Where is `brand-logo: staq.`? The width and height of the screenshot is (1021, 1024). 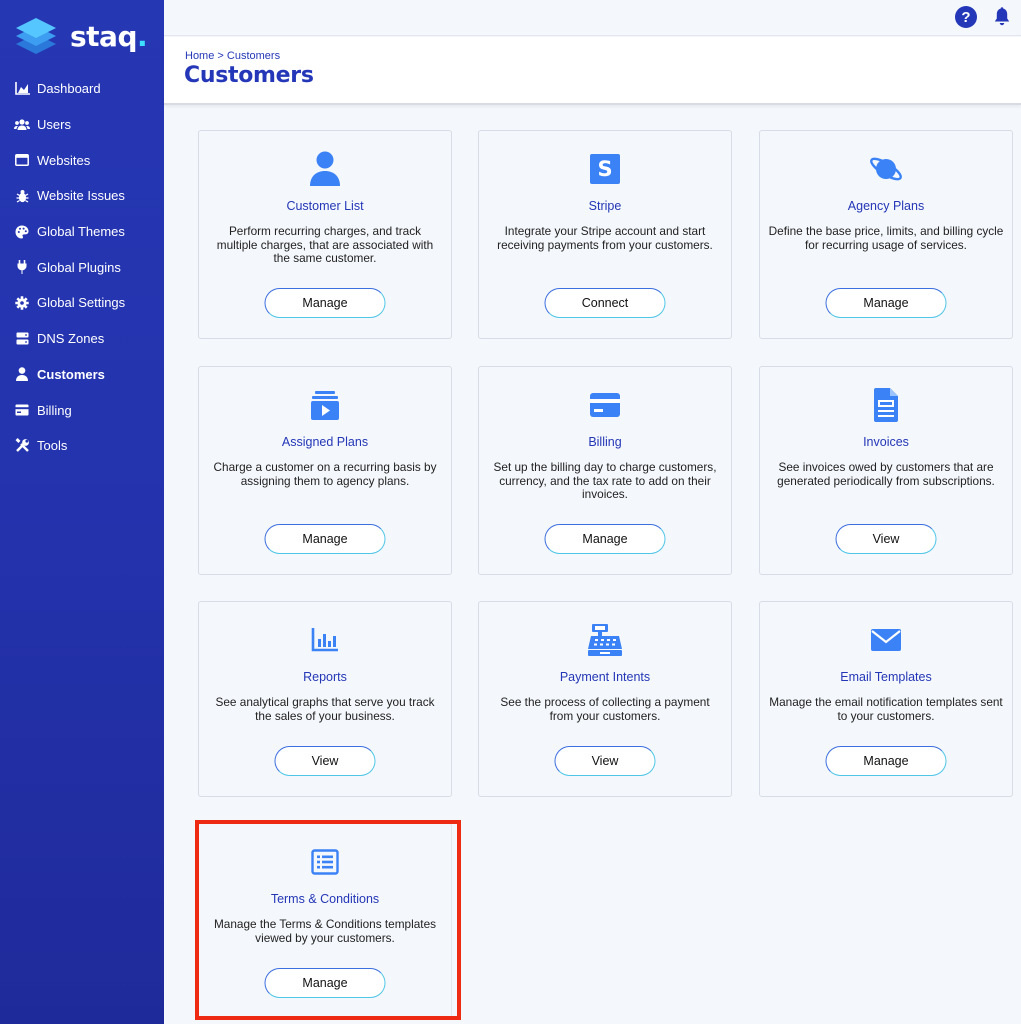
brand-logo: staq. is located at coordinates (81, 36).